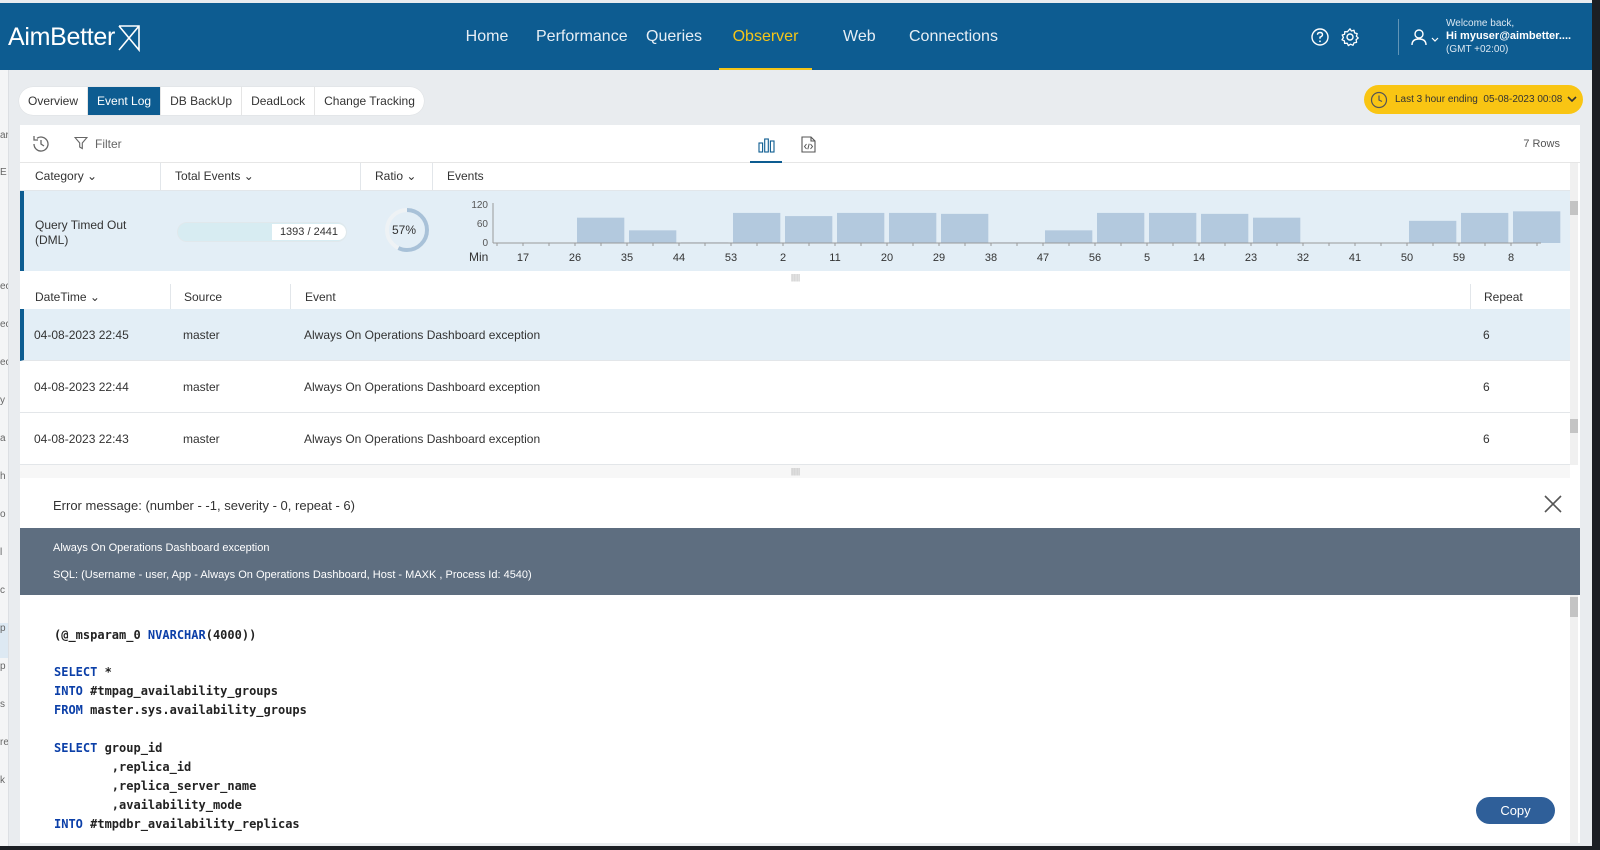  I want to click on nav-queries: Queries, so click(674, 36).